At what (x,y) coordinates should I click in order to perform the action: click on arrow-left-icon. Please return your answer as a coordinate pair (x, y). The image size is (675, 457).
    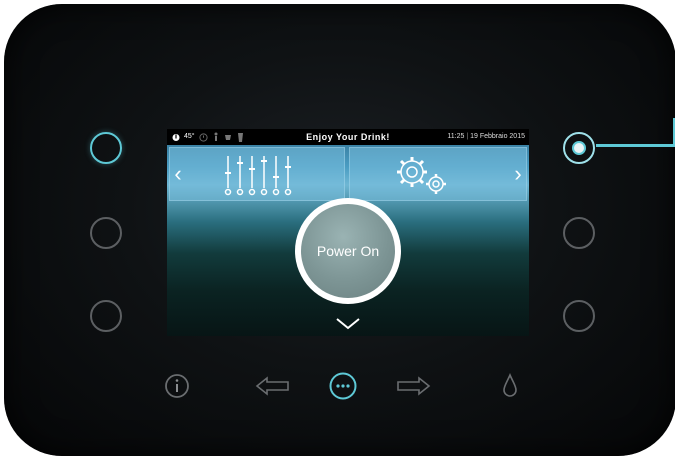
    Looking at the image, I should click on (273, 386).